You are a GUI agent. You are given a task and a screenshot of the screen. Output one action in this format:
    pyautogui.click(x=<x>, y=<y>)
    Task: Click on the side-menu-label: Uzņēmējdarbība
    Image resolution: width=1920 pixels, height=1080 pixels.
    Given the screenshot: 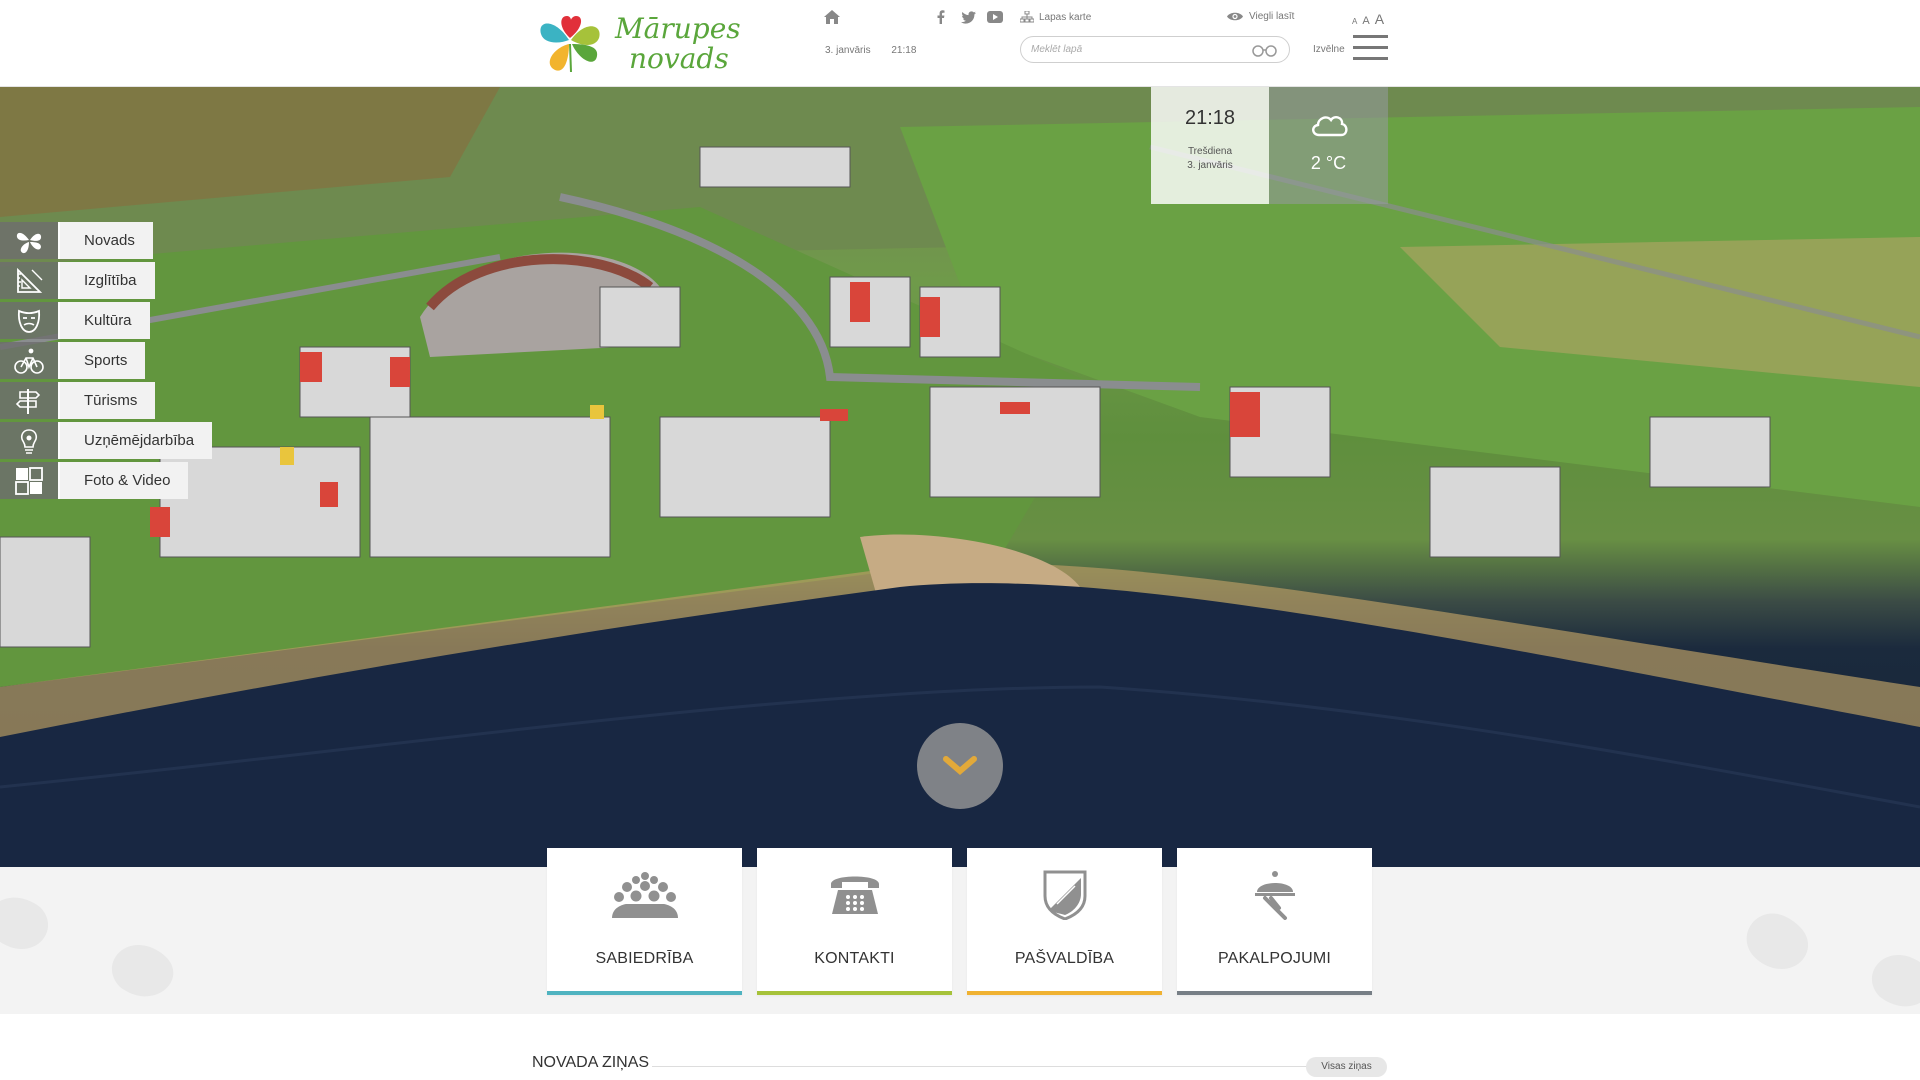 What is the action you would take?
    pyautogui.click(x=135, y=440)
    